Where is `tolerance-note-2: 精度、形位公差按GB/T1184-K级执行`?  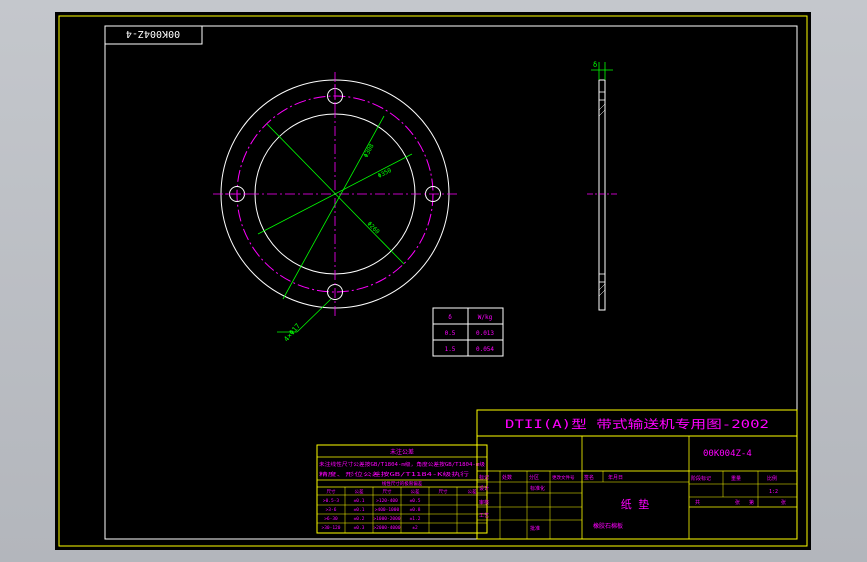
tolerance-note-2: 精度、形位公差按GB/T1184-K级执行 is located at coordinates (394, 474).